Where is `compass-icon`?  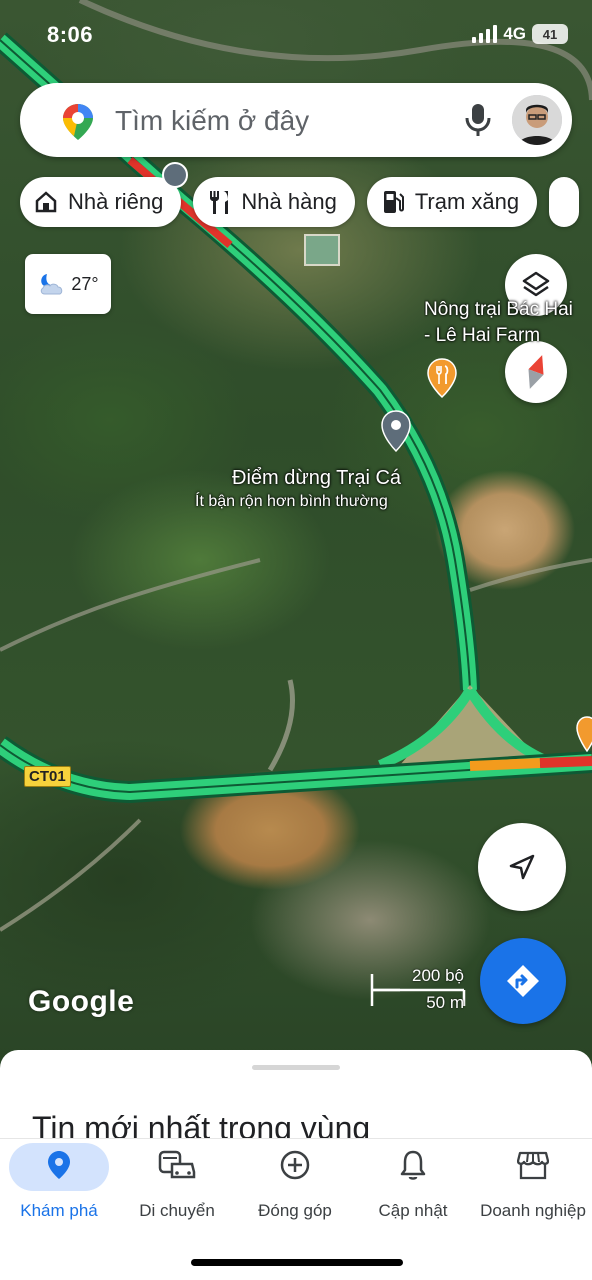
compass-icon is located at coordinates (536, 372).